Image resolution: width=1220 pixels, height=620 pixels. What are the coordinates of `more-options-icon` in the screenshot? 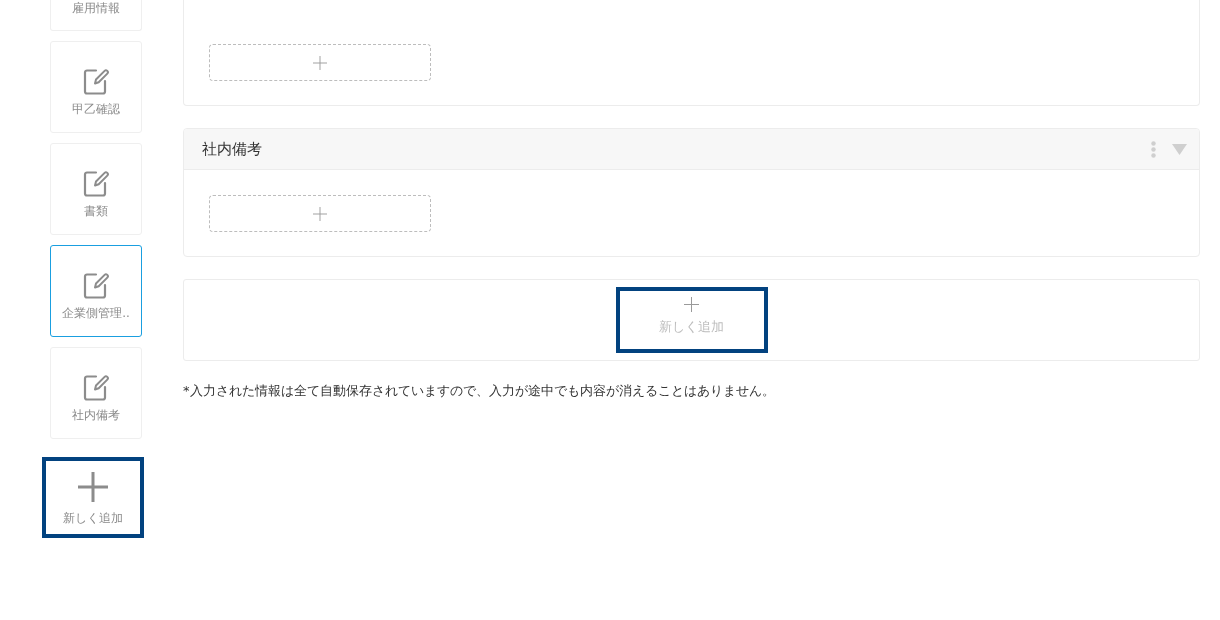 It's located at (1153, 149).